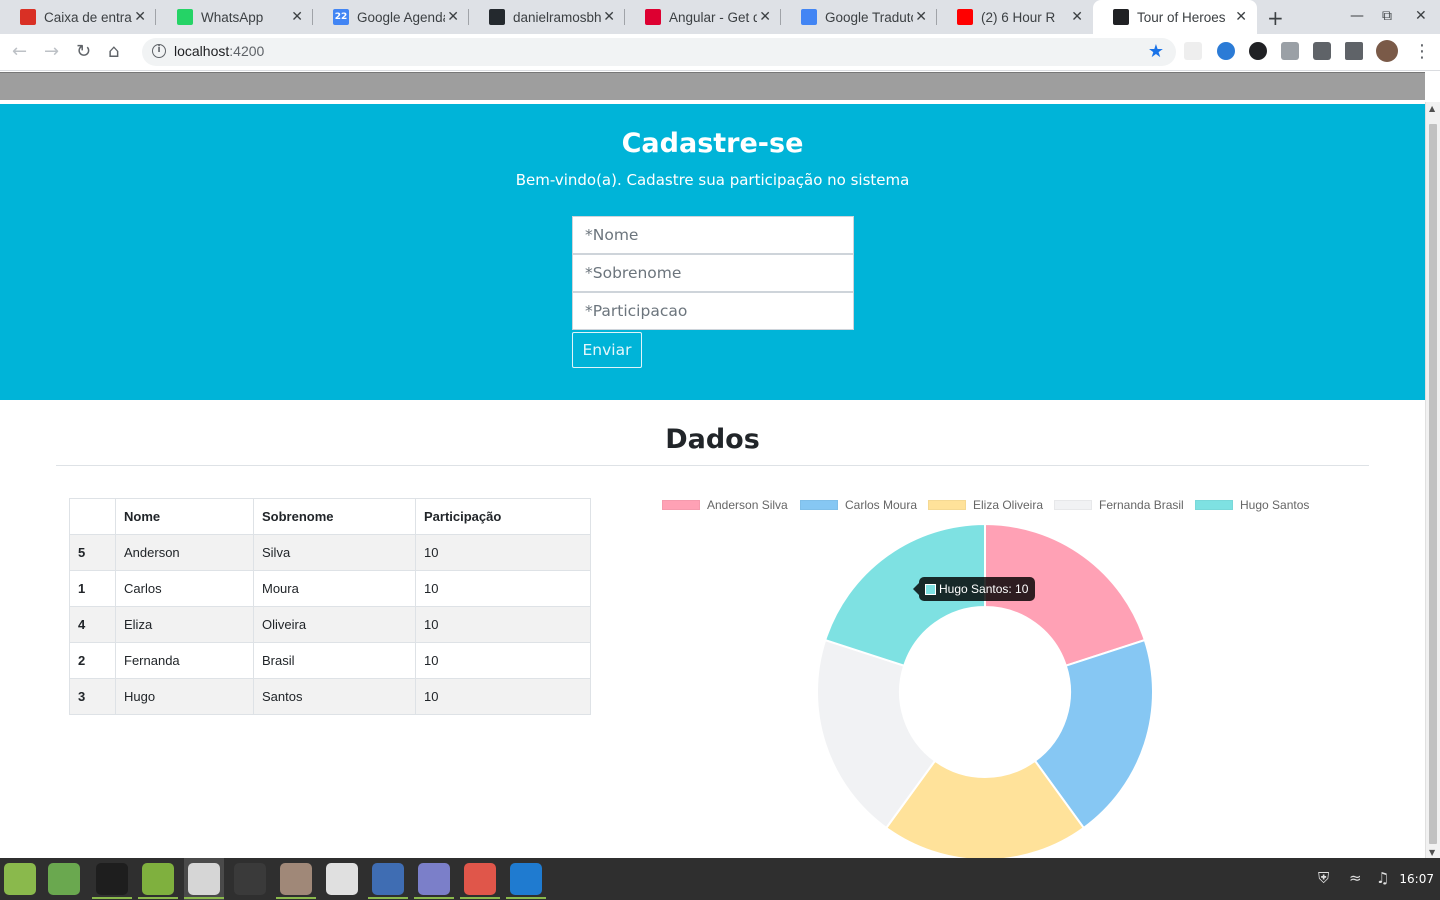  What do you see at coordinates (1290, 51) in the screenshot?
I see `cast-icon` at bounding box center [1290, 51].